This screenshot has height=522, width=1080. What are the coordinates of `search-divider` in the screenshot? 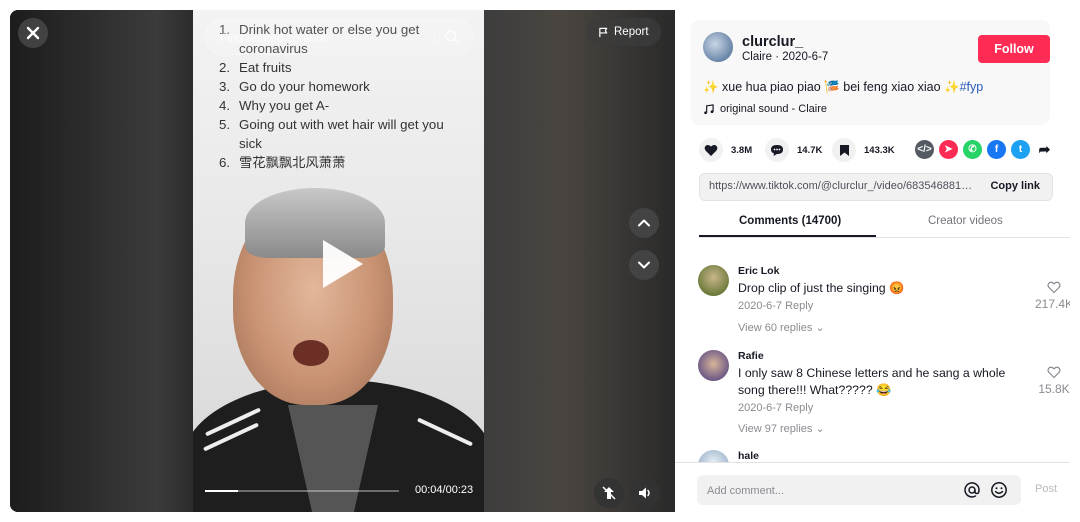 It's located at (434, 37).